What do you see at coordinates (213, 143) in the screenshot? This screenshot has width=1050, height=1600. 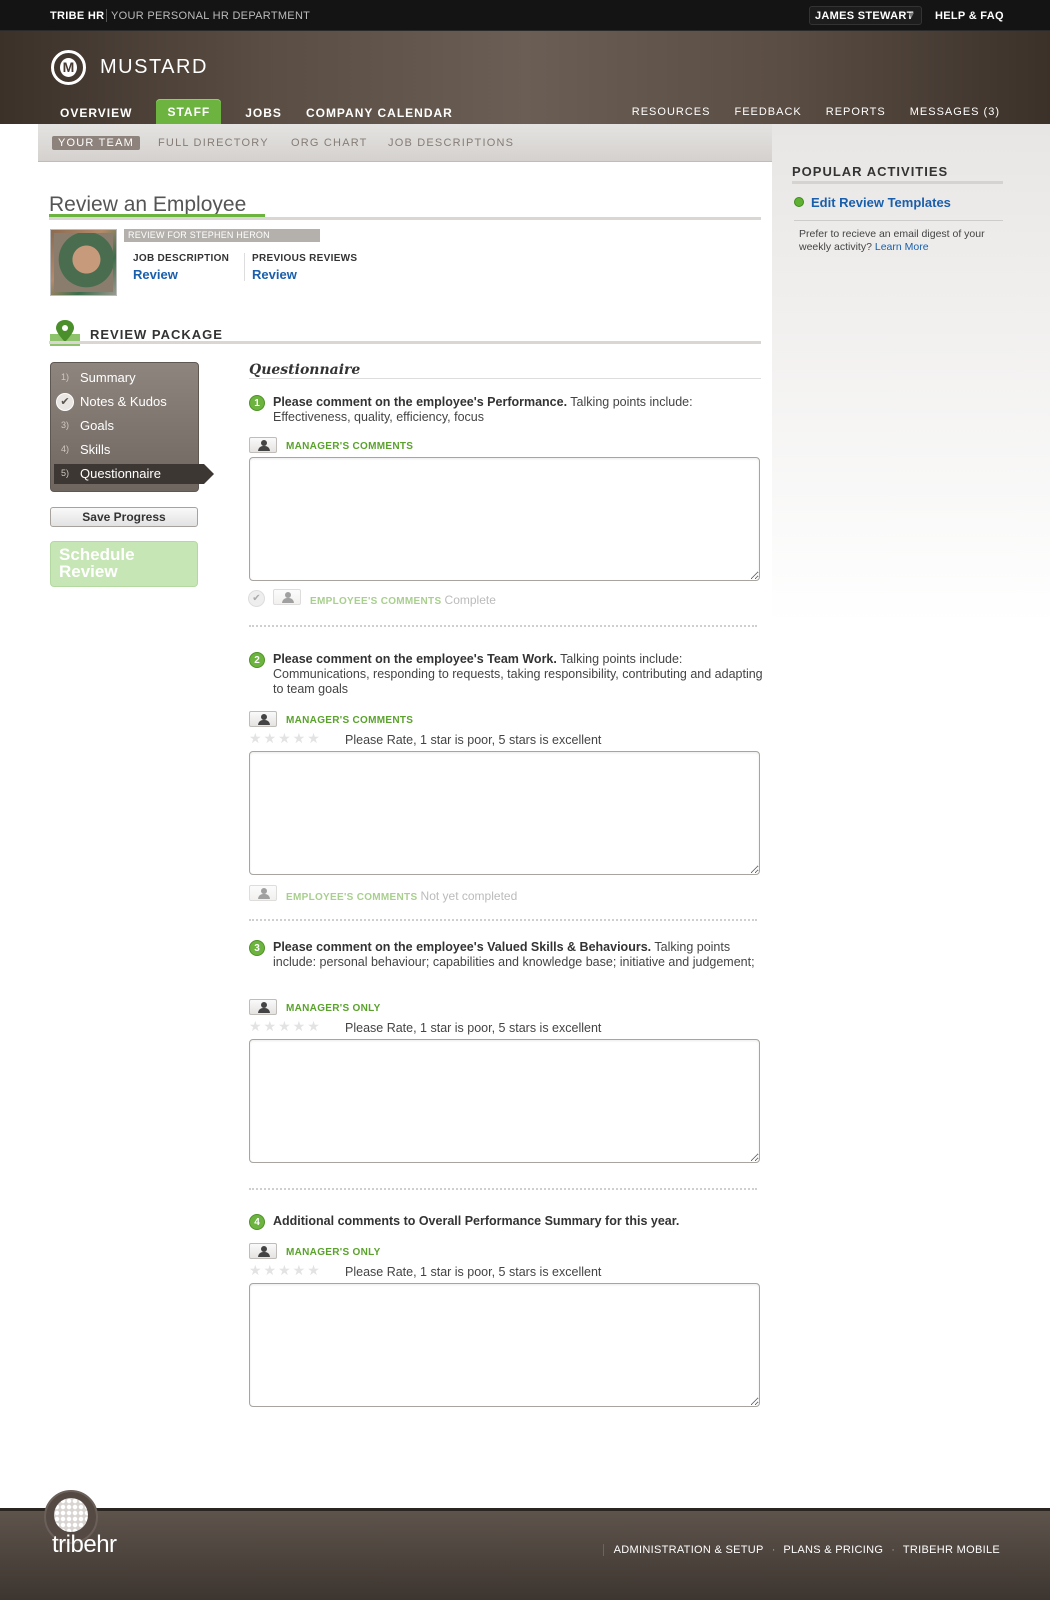 I see `subnav-full-directory: FULL DIRECTORY` at bounding box center [213, 143].